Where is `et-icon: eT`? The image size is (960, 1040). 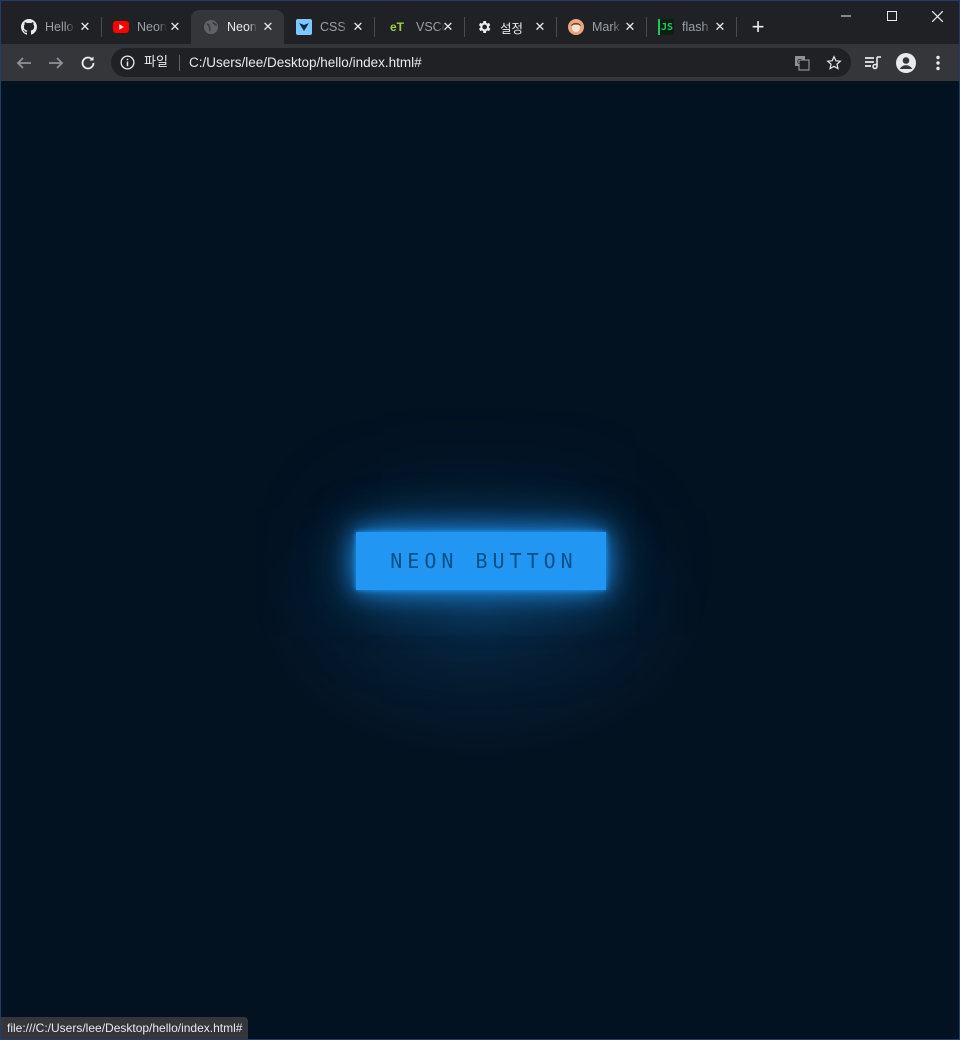 et-icon: eT is located at coordinates (396, 27).